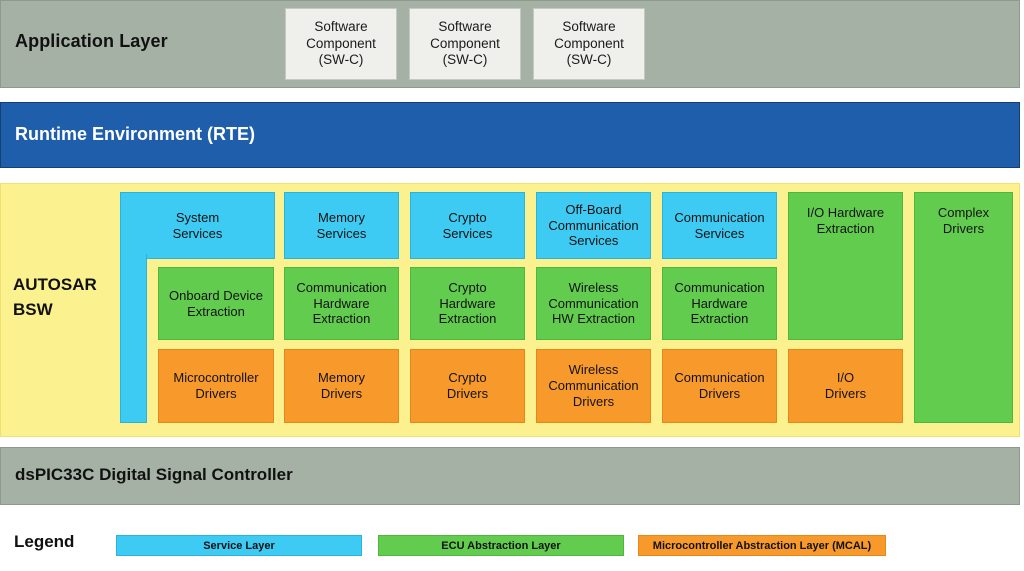  What do you see at coordinates (154, 474) in the screenshot?
I see `microcontroller-title: dsPIC33C Digital Signal Controller` at bounding box center [154, 474].